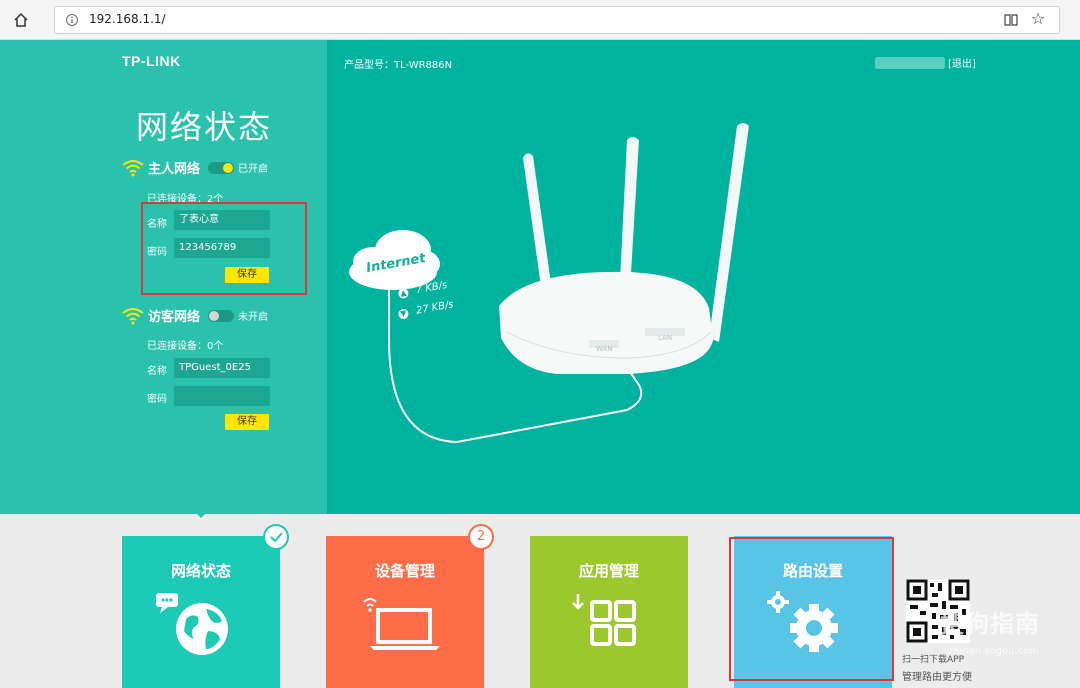  What do you see at coordinates (604, 620) in the screenshot?
I see `app-grid-icon` at bounding box center [604, 620].